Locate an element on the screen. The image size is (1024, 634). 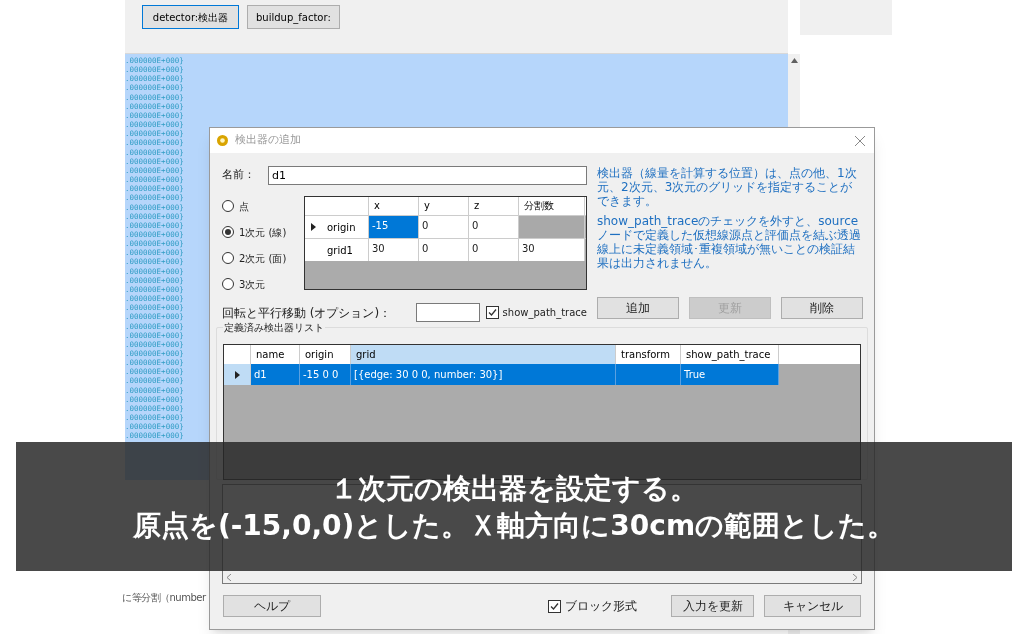
grid-cell: -15 is located at coordinates (394, 227).